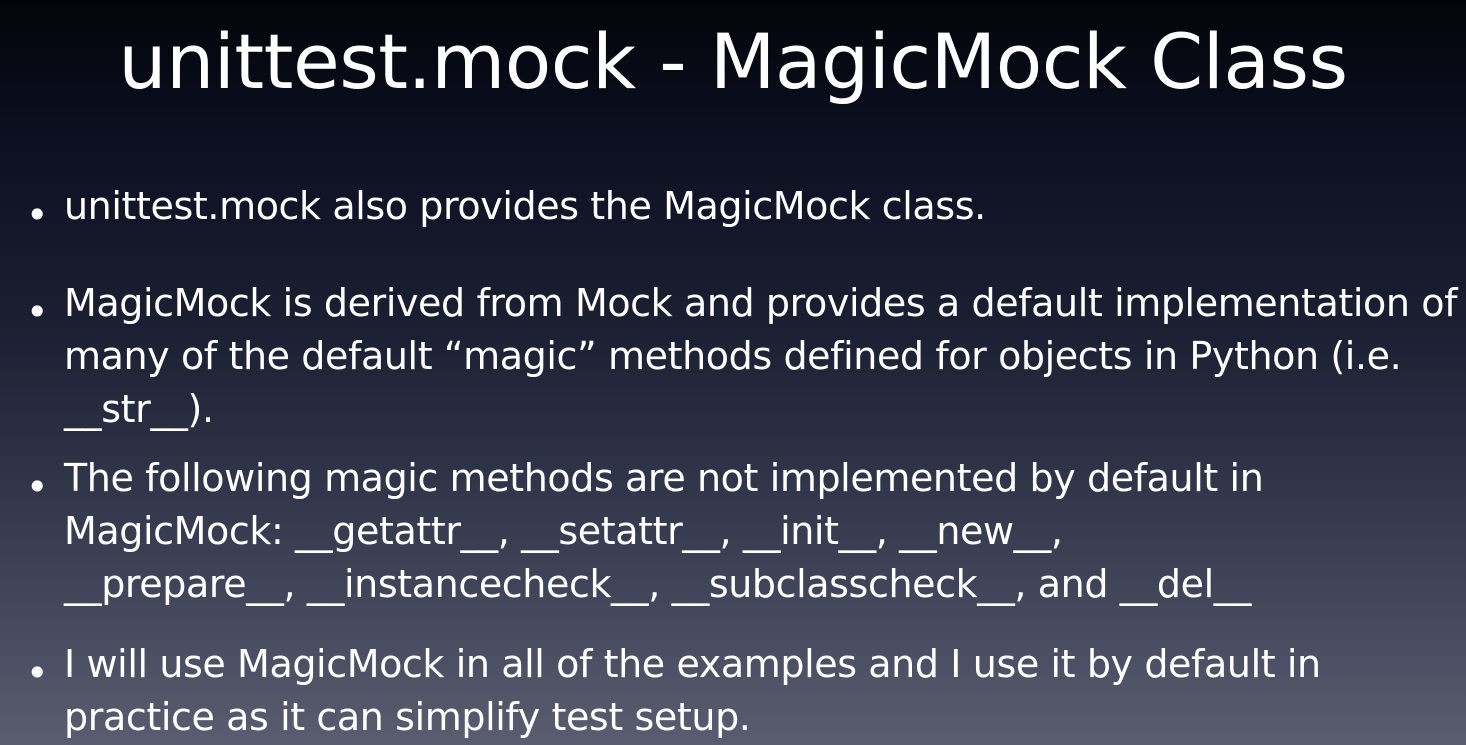 The width and height of the screenshot is (1466, 745). Describe the element at coordinates (733, 61) in the screenshot. I see `slide-title: unittest.mock - MagicMock Class` at that location.